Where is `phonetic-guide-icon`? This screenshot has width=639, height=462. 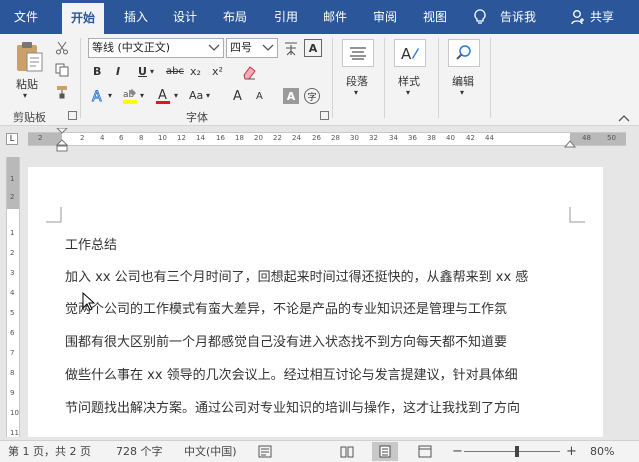 phonetic-guide-icon is located at coordinates (291, 49).